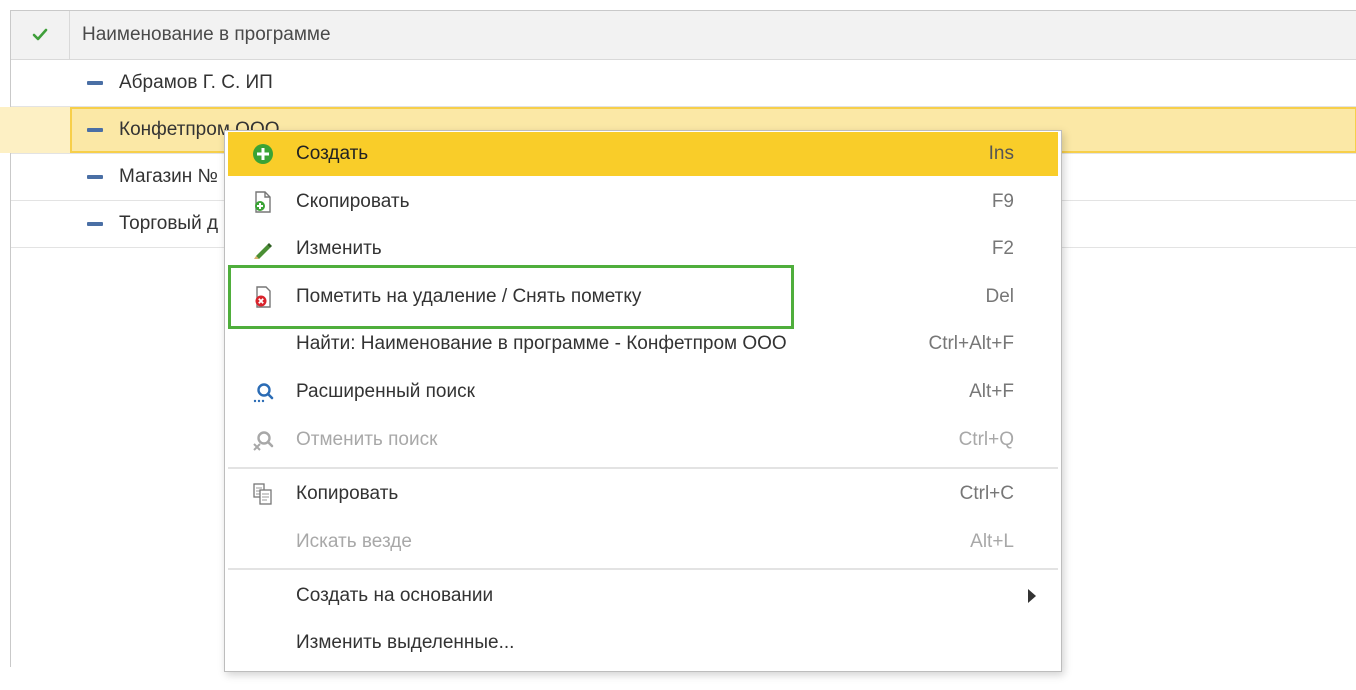  I want to click on checkmark-column-header, so click(40, 35).